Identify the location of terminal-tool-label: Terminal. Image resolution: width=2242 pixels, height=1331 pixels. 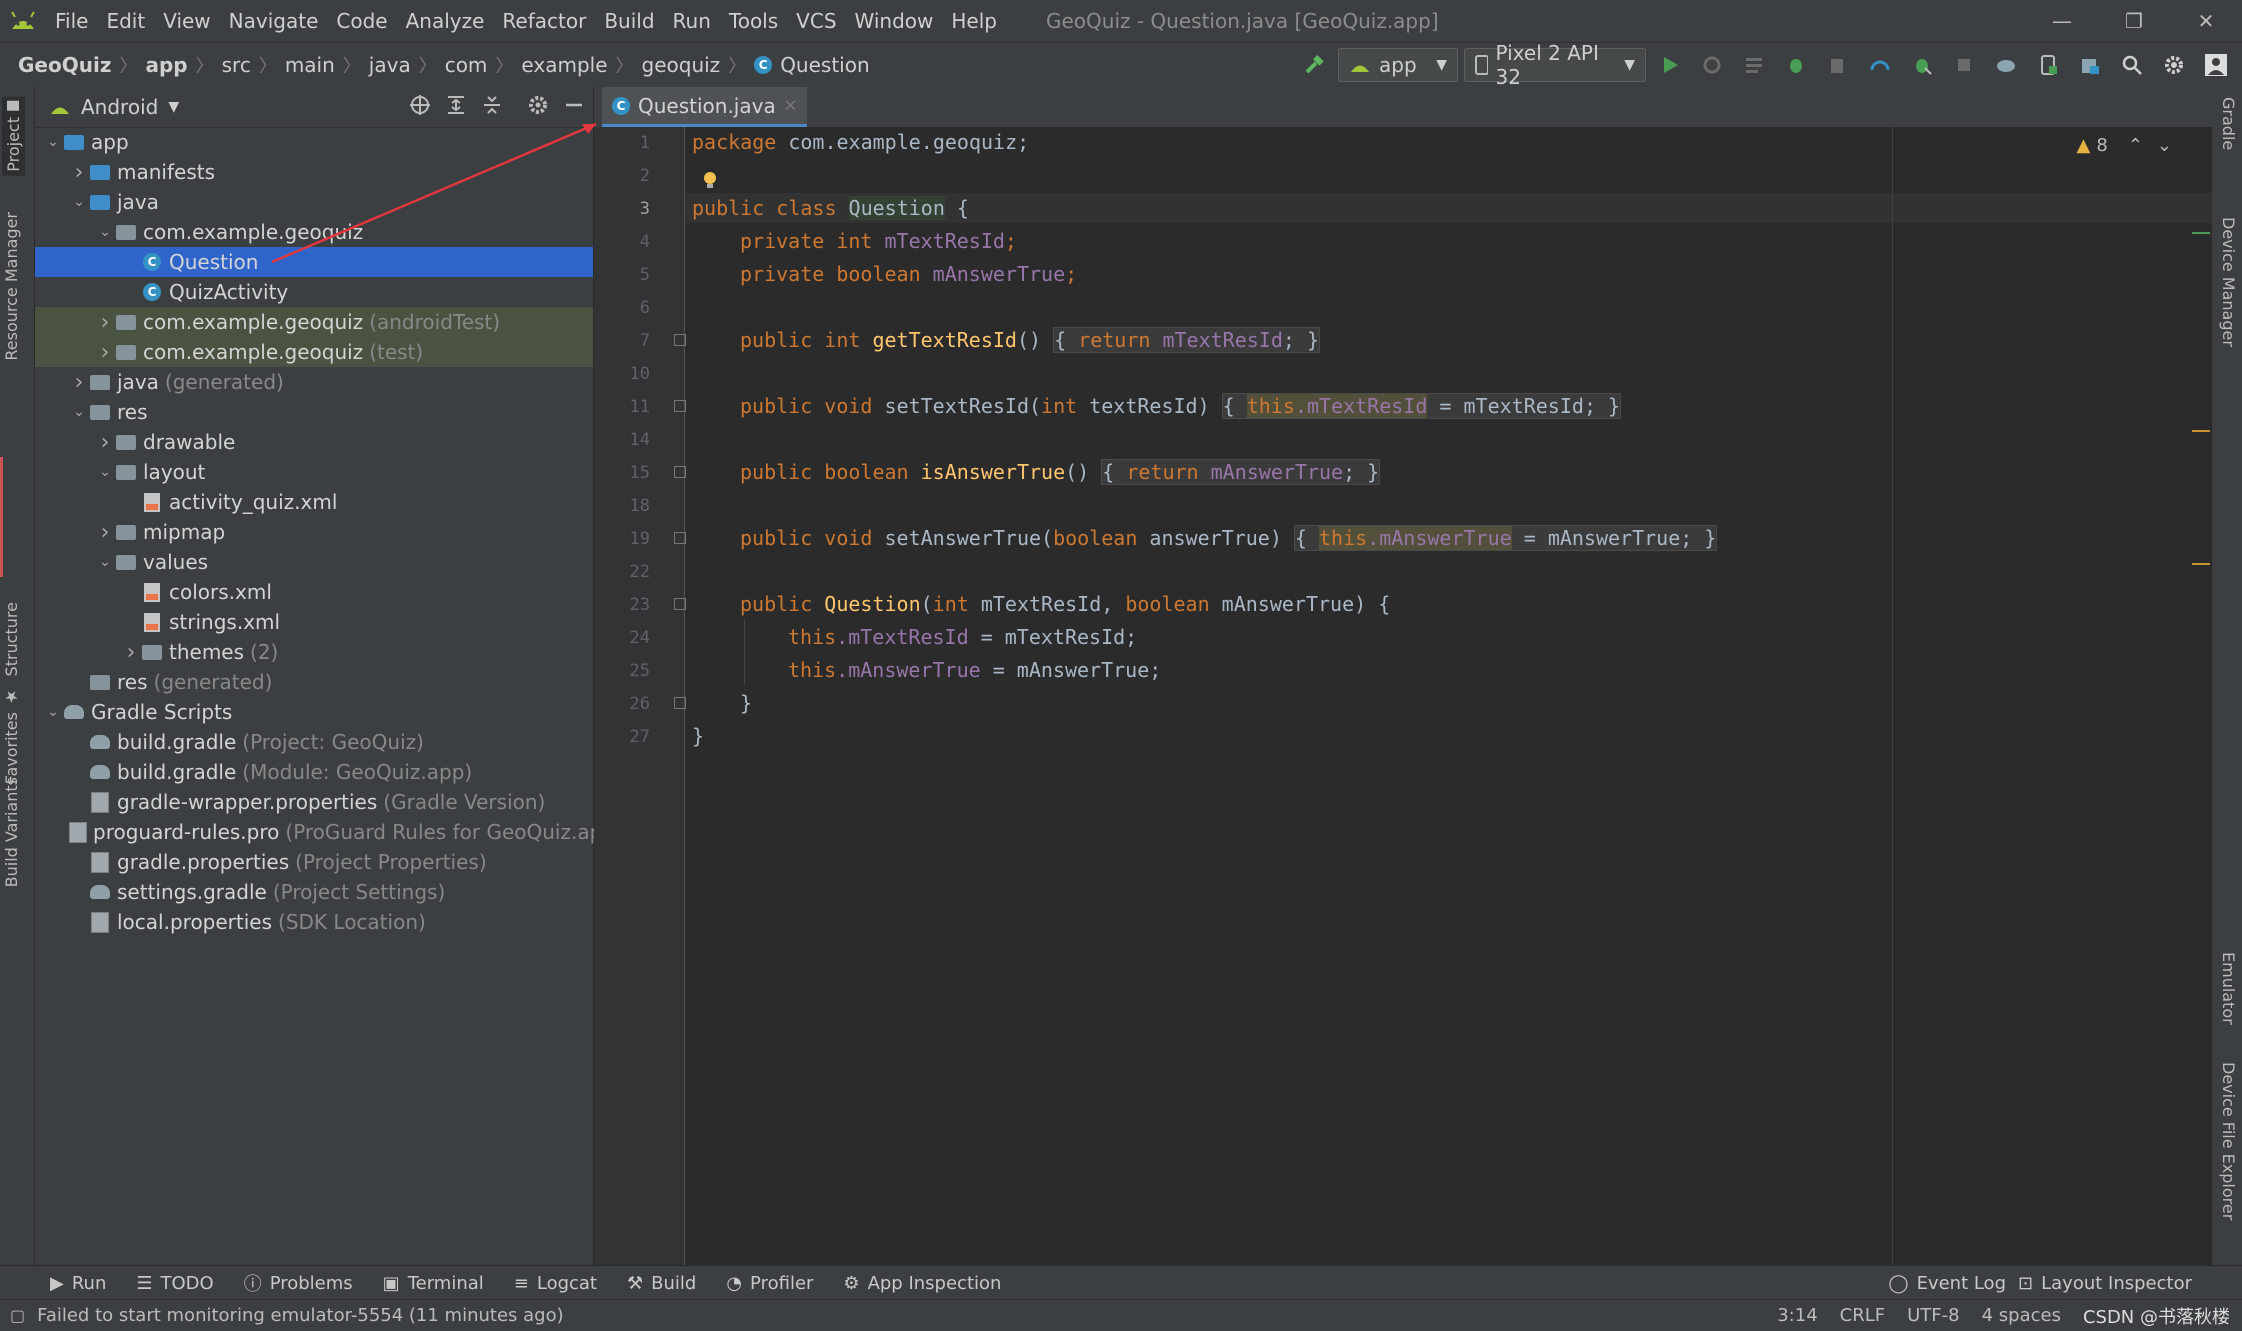
(445, 1283).